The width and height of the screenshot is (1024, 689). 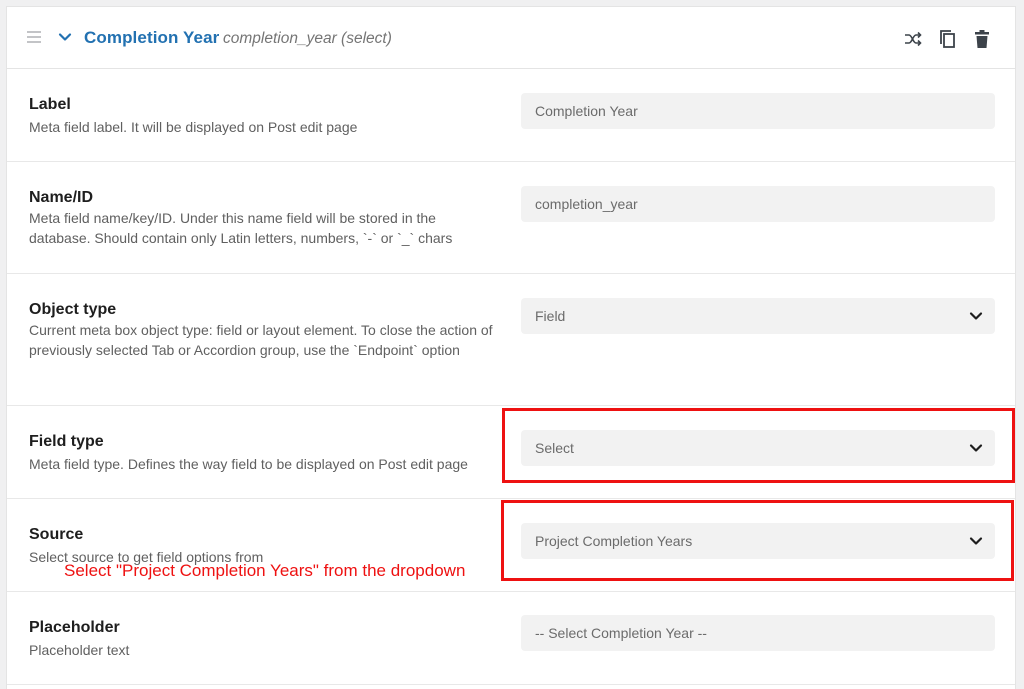 I want to click on copy-icon, so click(x=948, y=39).